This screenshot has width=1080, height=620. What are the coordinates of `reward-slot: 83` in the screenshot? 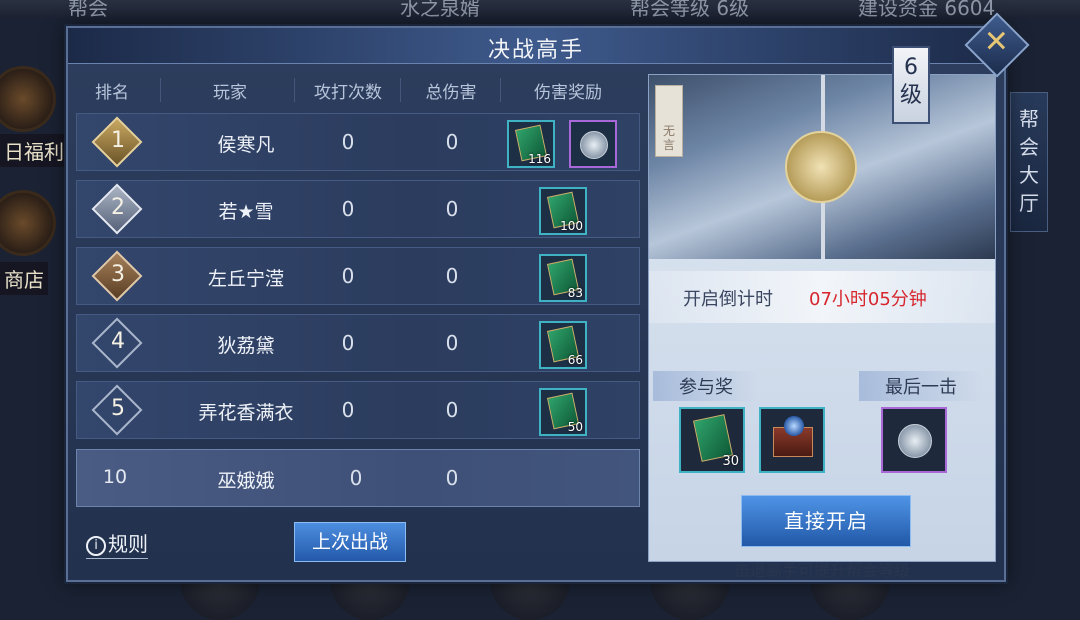 It's located at (563, 278).